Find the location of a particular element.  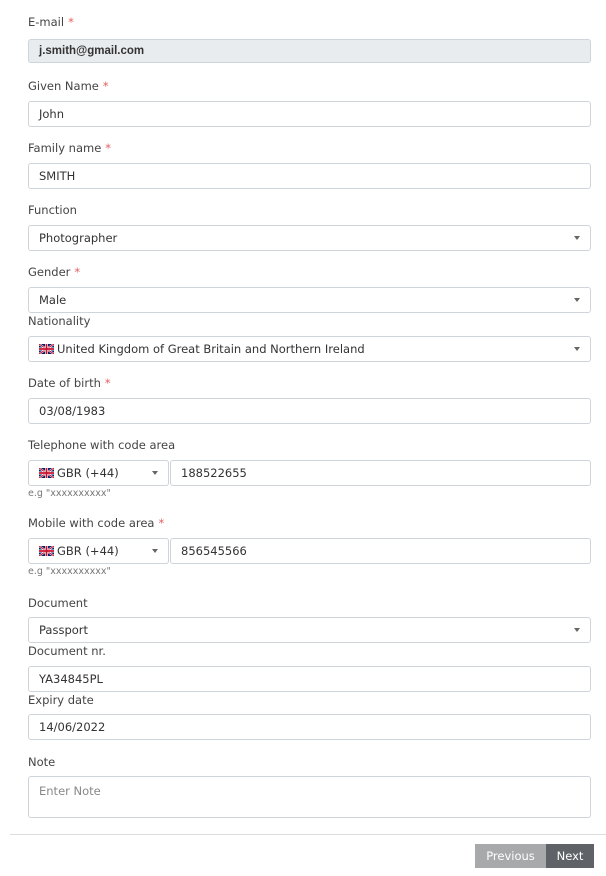

mobile-field: 856545566 is located at coordinates (380, 551).